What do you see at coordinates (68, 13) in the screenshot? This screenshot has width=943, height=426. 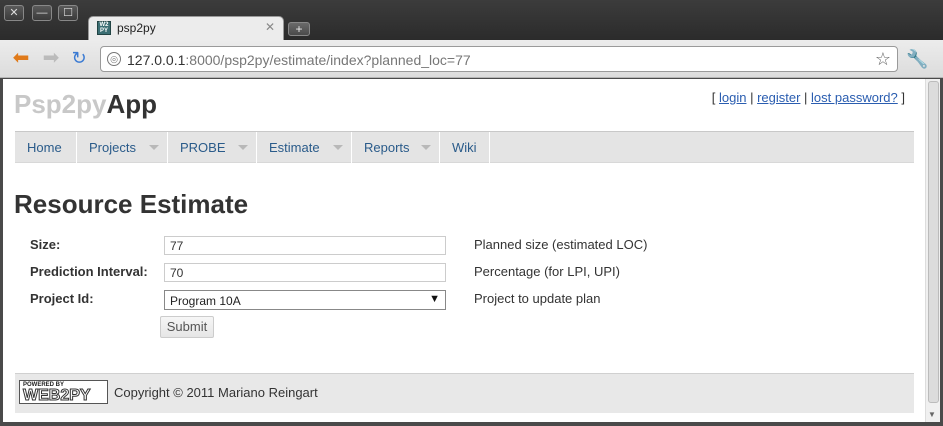 I see `window-maximize-button: ☐` at bounding box center [68, 13].